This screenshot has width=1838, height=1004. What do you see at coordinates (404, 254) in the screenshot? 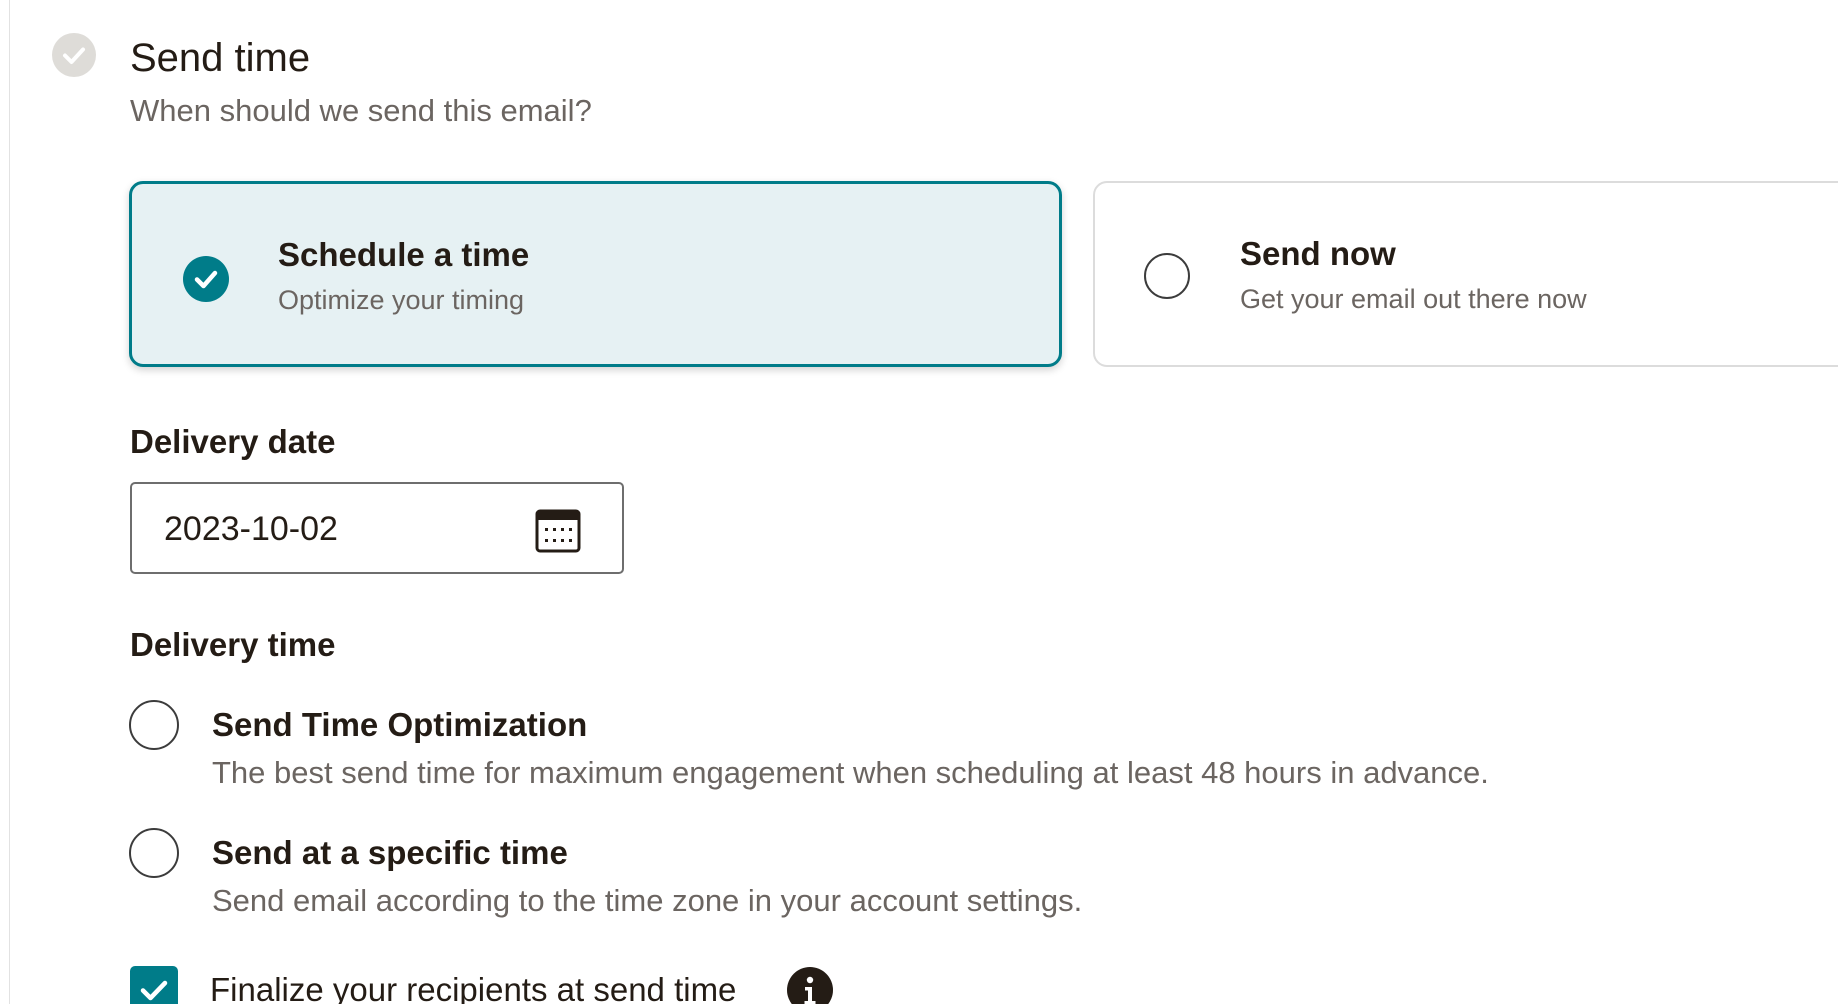
I see `schedule-time-title: Schedule a time` at bounding box center [404, 254].